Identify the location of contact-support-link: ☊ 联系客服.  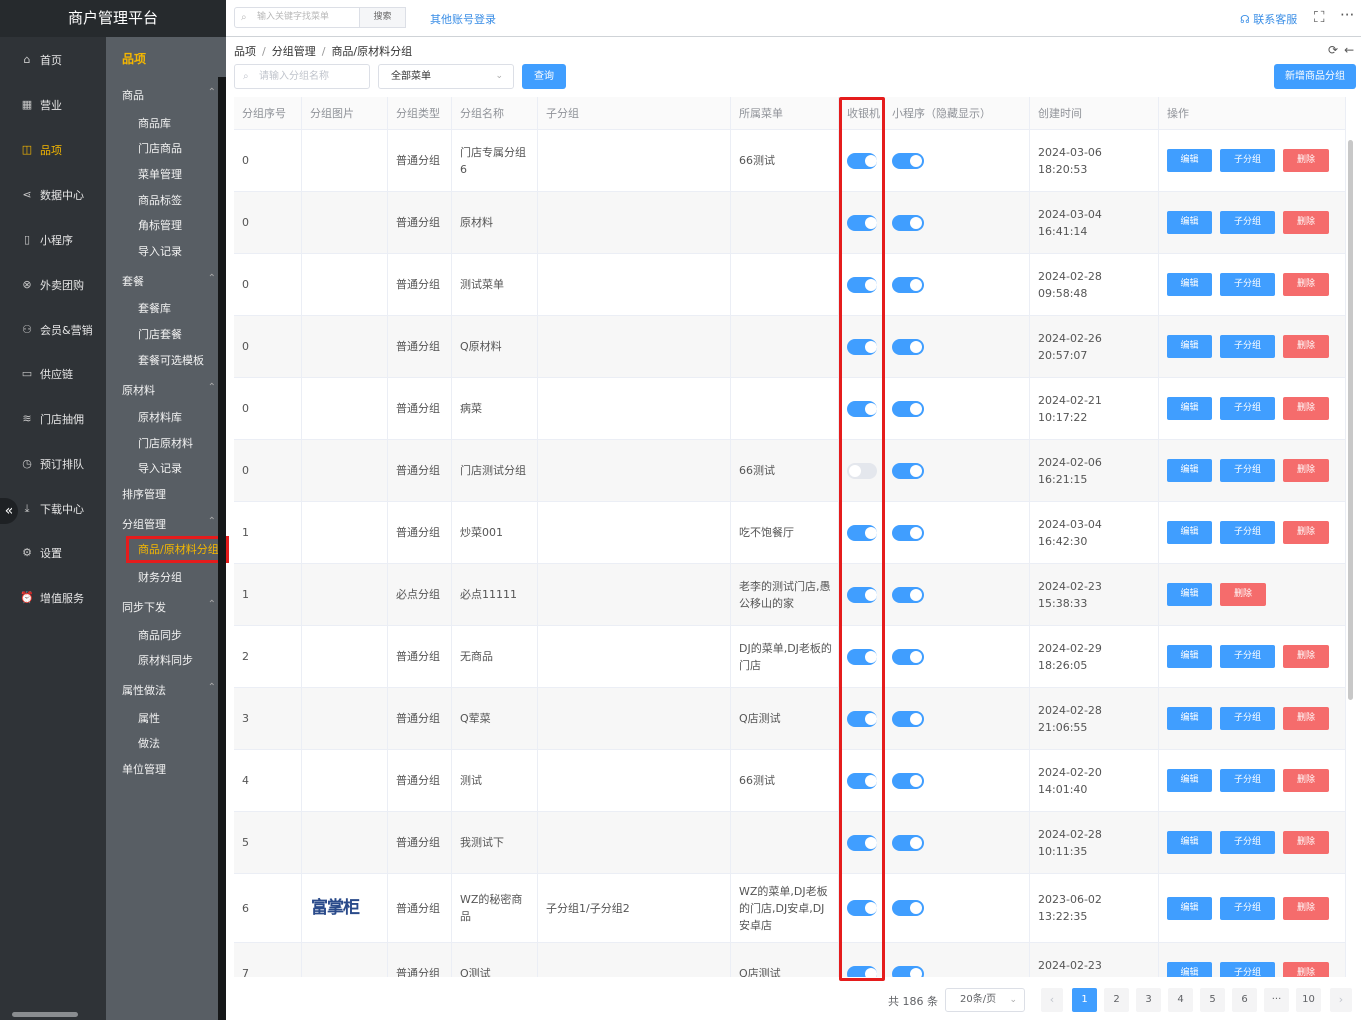
(1268, 19).